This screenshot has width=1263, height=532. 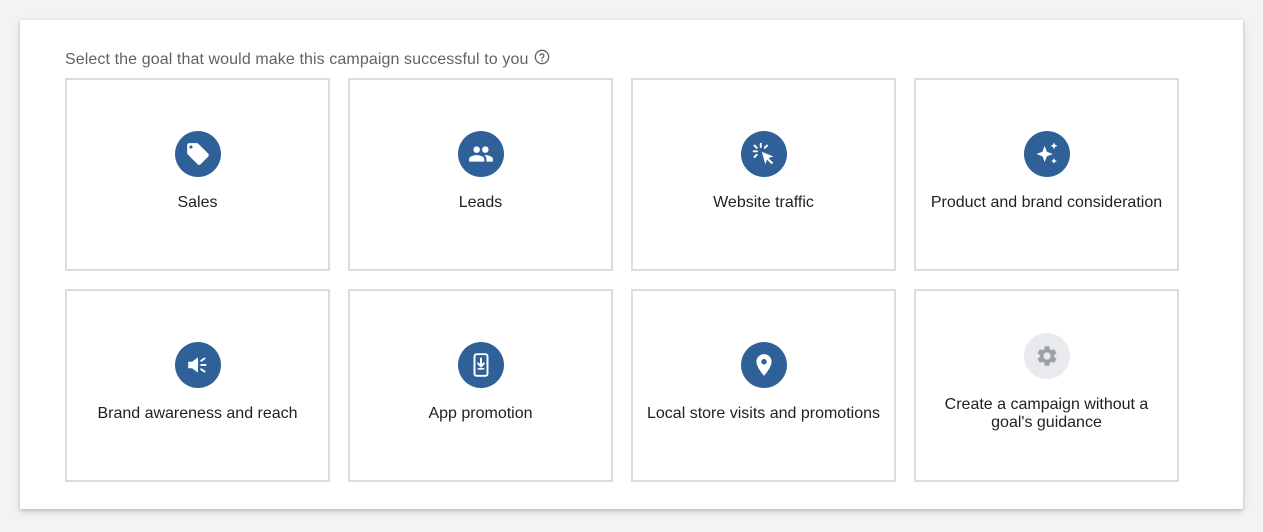 What do you see at coordinates (1046, 202) in the screenshot?
I see `goal-card-label: Product and brand consideration` at bounding box center [1046, 202].